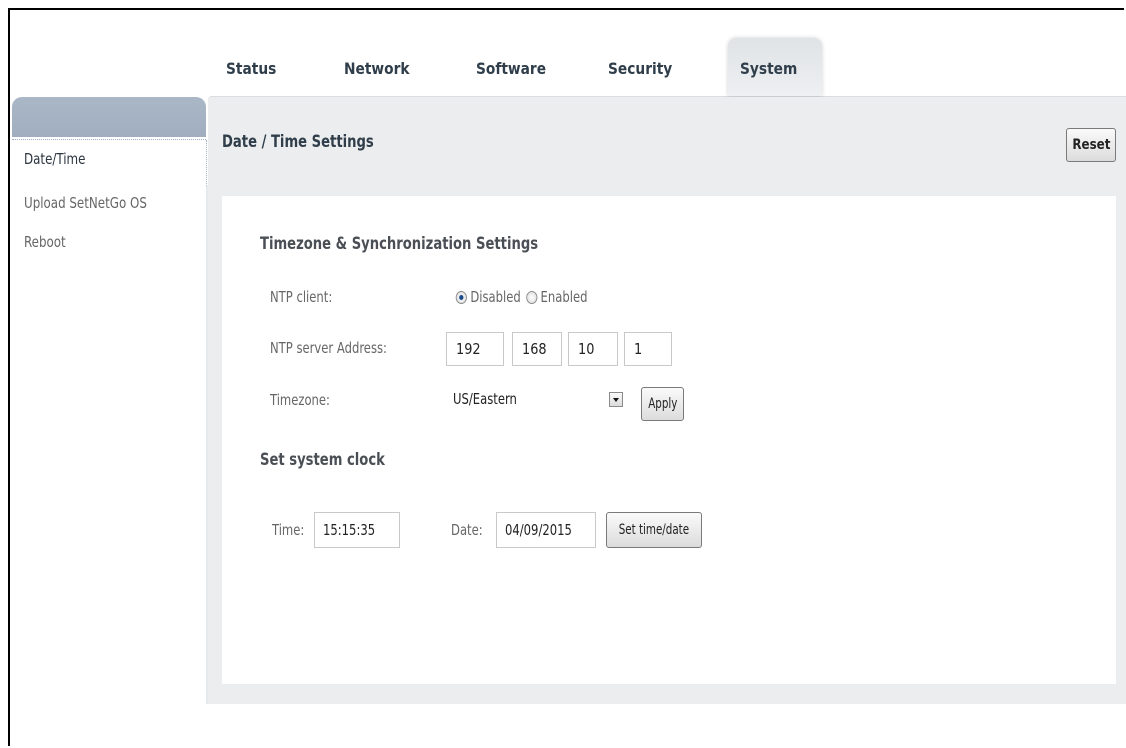 This screenshot has height=748, width=1126. What do you see at coordinates (45, 242) in the screenshot?
I see `sidebar-item-reboot: Reboot` at bounding box center [45, 242].